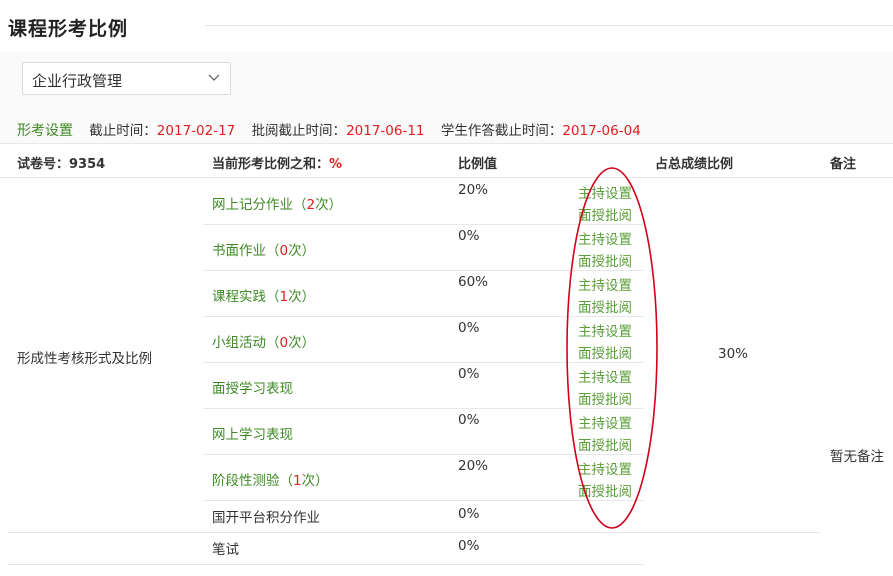  I want to click on chevron-down-icon, so click(214, 77).